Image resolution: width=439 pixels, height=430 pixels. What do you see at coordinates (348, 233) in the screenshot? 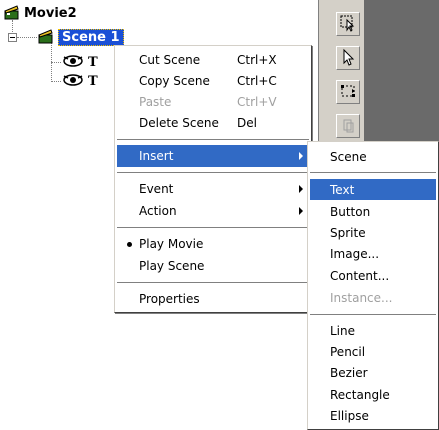
I see `menu-item-label: Sprite` at bounding box center [348, 233].